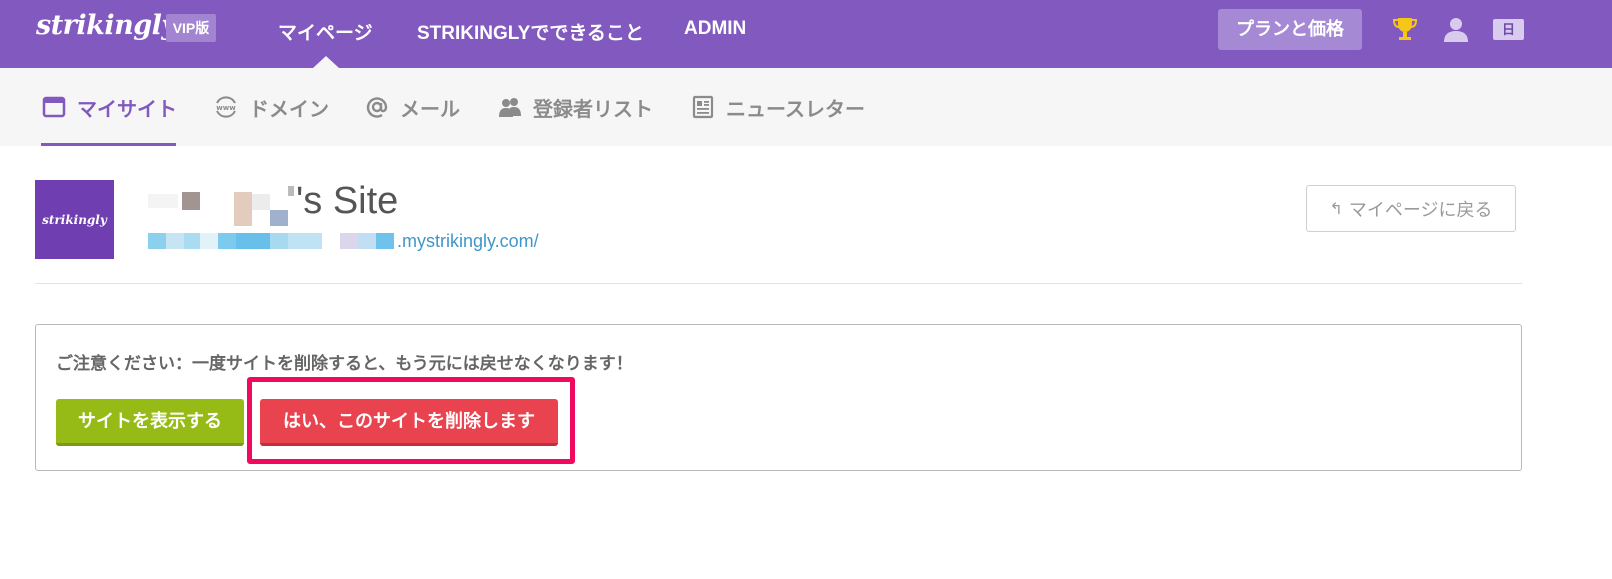 This screenshot has width=1612, height=579. I want to click on site-thumbnail: strikingly, so click(74, 219).